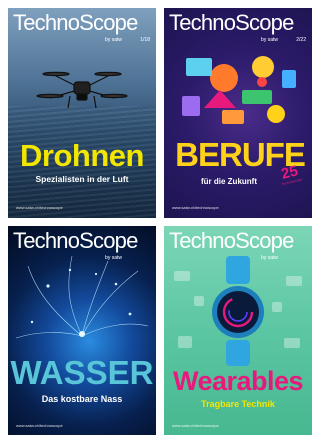 The image size is (320, 435). Describe the element at coordinates (229, 181) in the screenshot. I see `cover-subtitle: für die Zukunft` at that location.